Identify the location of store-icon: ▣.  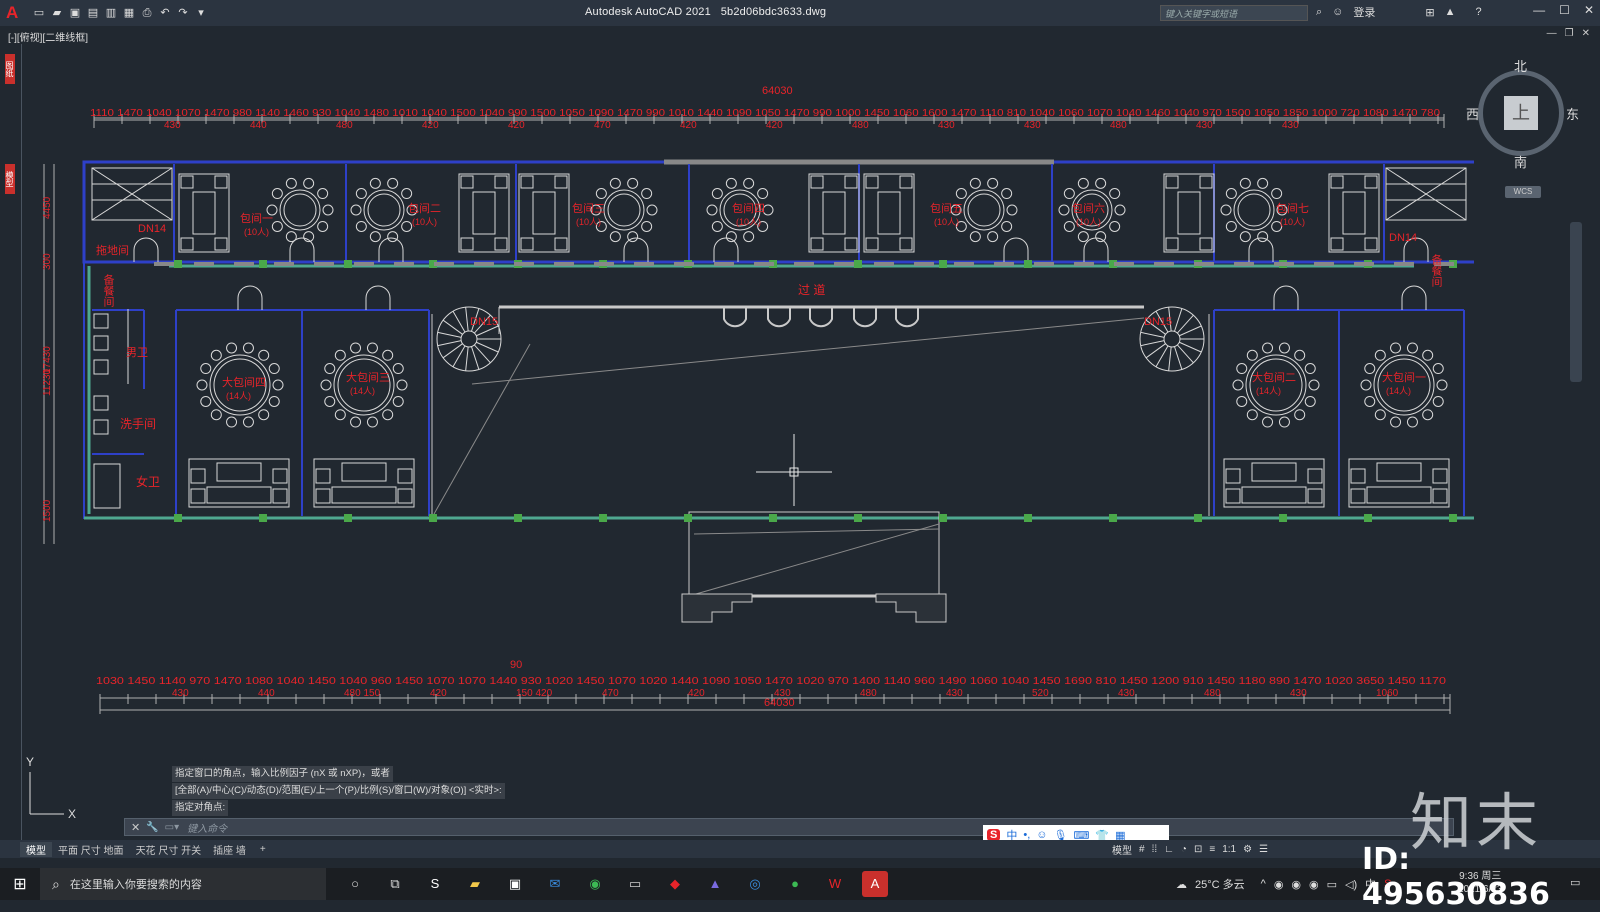
(515, 884).